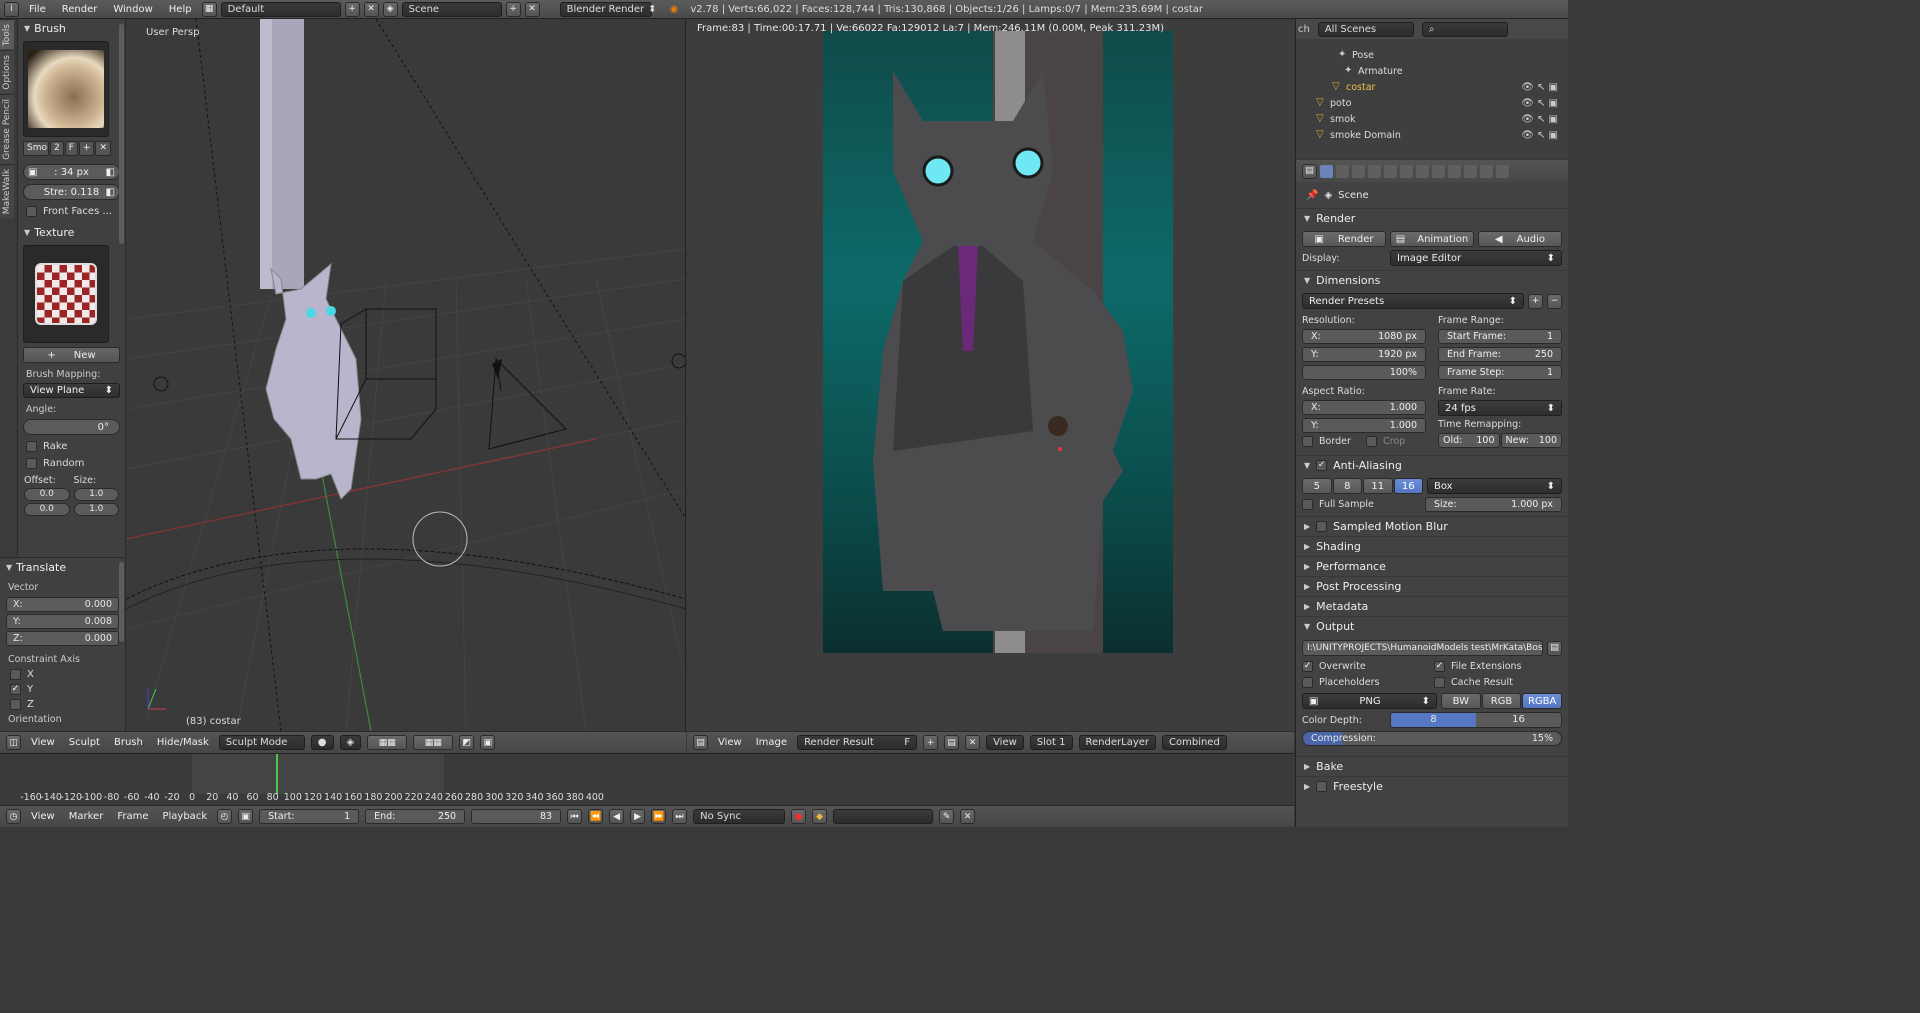 This screenshot has height=1013, width=1920. What do you see at coordinates (947, 816) in the screenshot?
I see `insert-key-icon: ✎` at bounding box center [947, 816].